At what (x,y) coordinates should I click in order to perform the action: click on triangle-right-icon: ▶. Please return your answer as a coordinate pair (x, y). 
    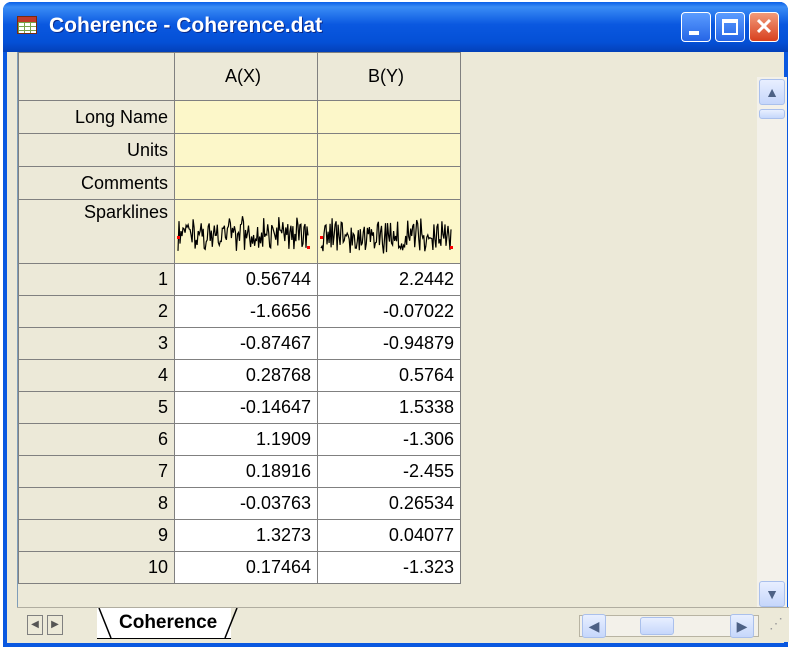
    Looking at the image, I should click on (55, 624).